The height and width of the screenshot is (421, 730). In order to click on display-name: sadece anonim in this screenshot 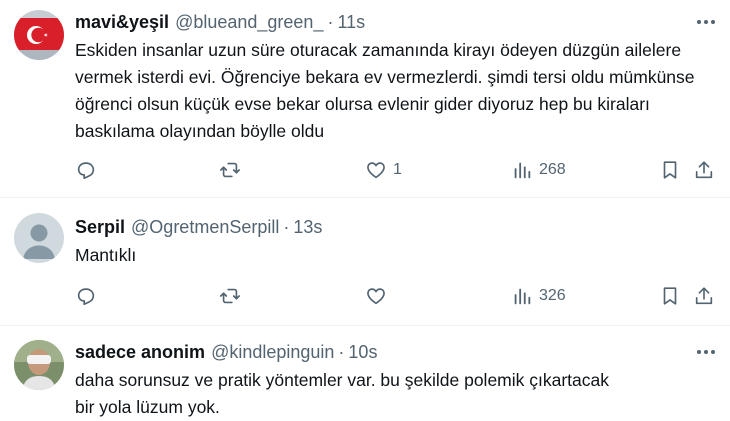, I will do `click(140, 352)`.